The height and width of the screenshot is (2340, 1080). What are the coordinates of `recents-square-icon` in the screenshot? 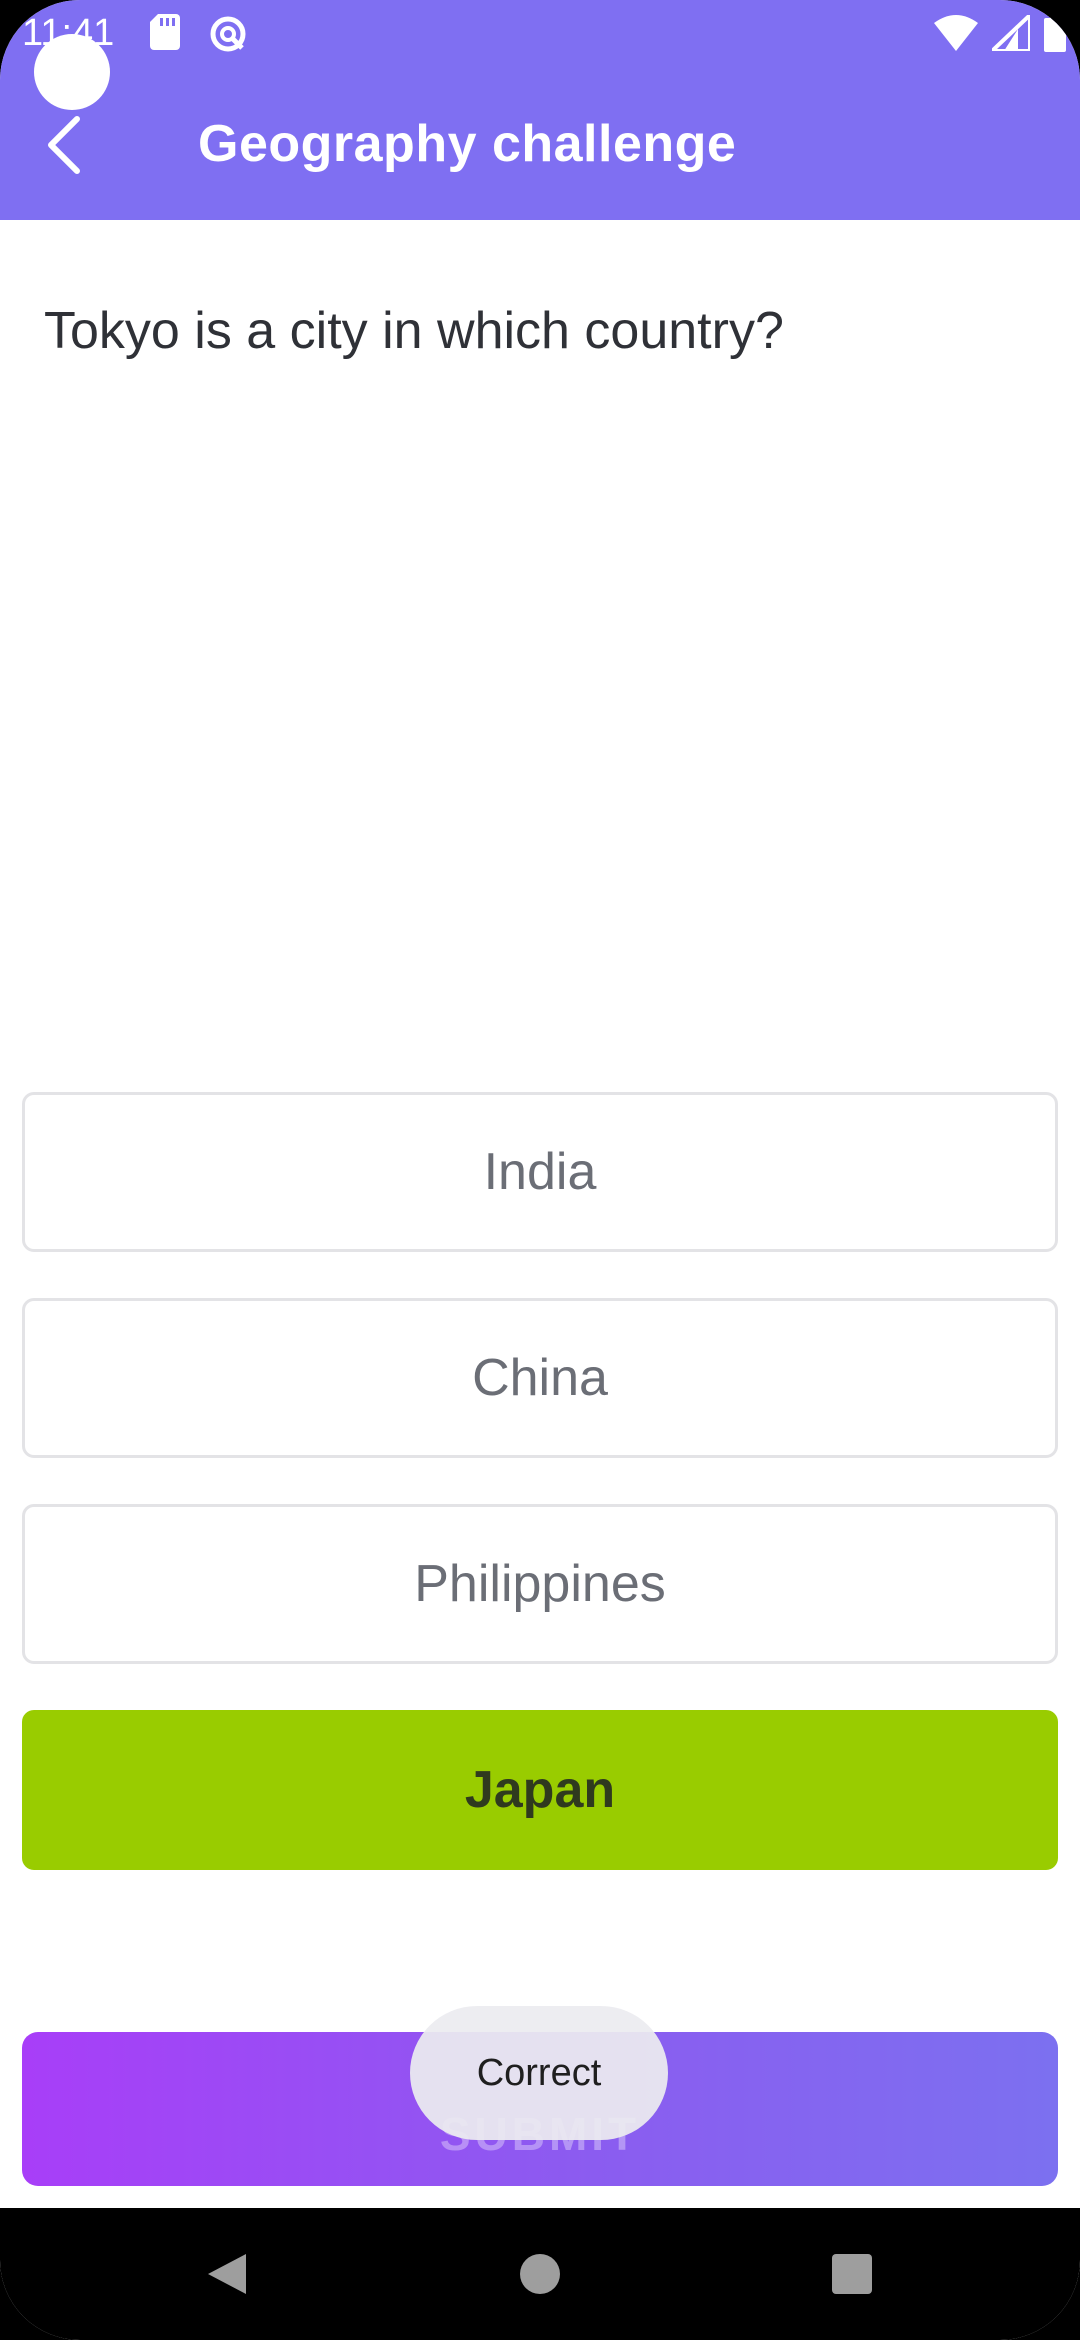 It's located at (852, 2274).